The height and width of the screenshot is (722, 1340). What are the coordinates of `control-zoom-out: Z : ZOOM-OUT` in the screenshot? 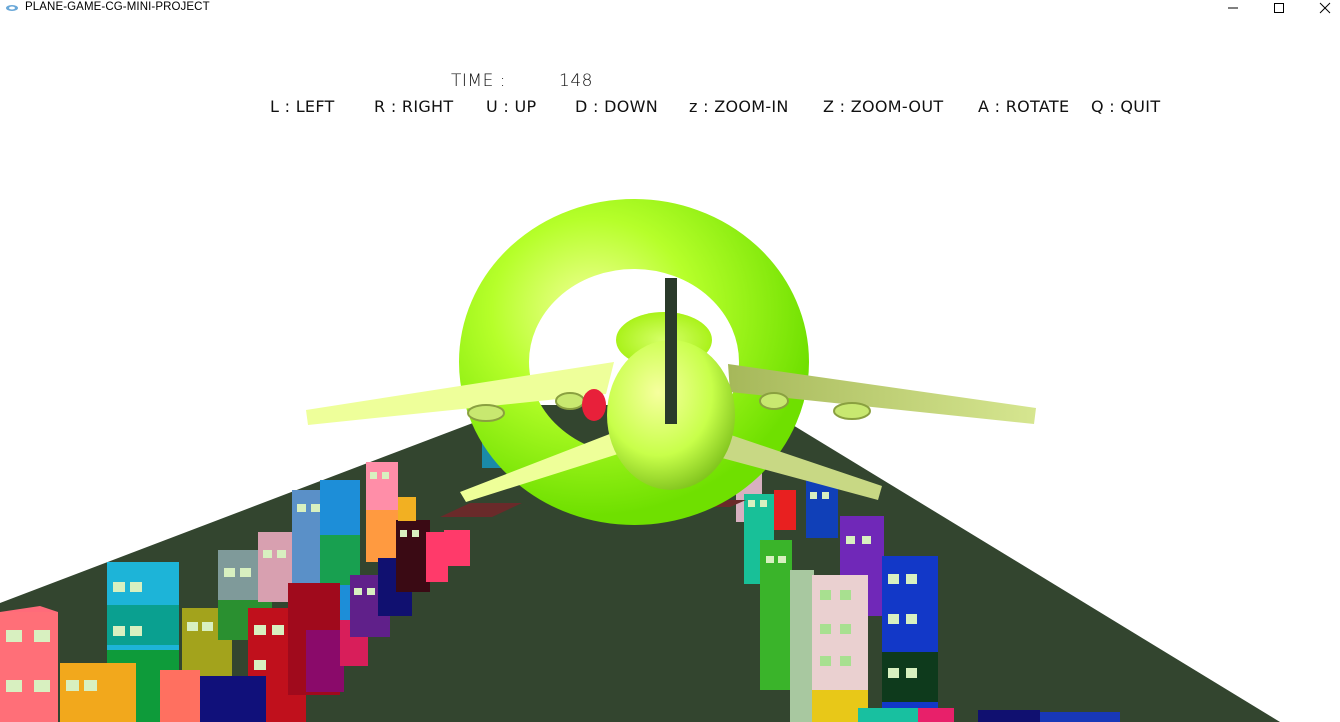 It's located at (883, 106).